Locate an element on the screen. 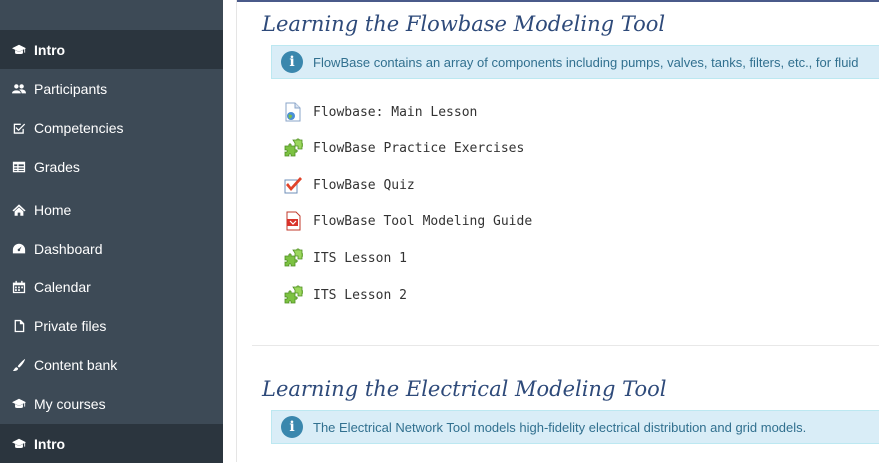 The height and width of the screenshot is (463, 879). sidebar-item-label: Private files is located at coordinates (70, 325).